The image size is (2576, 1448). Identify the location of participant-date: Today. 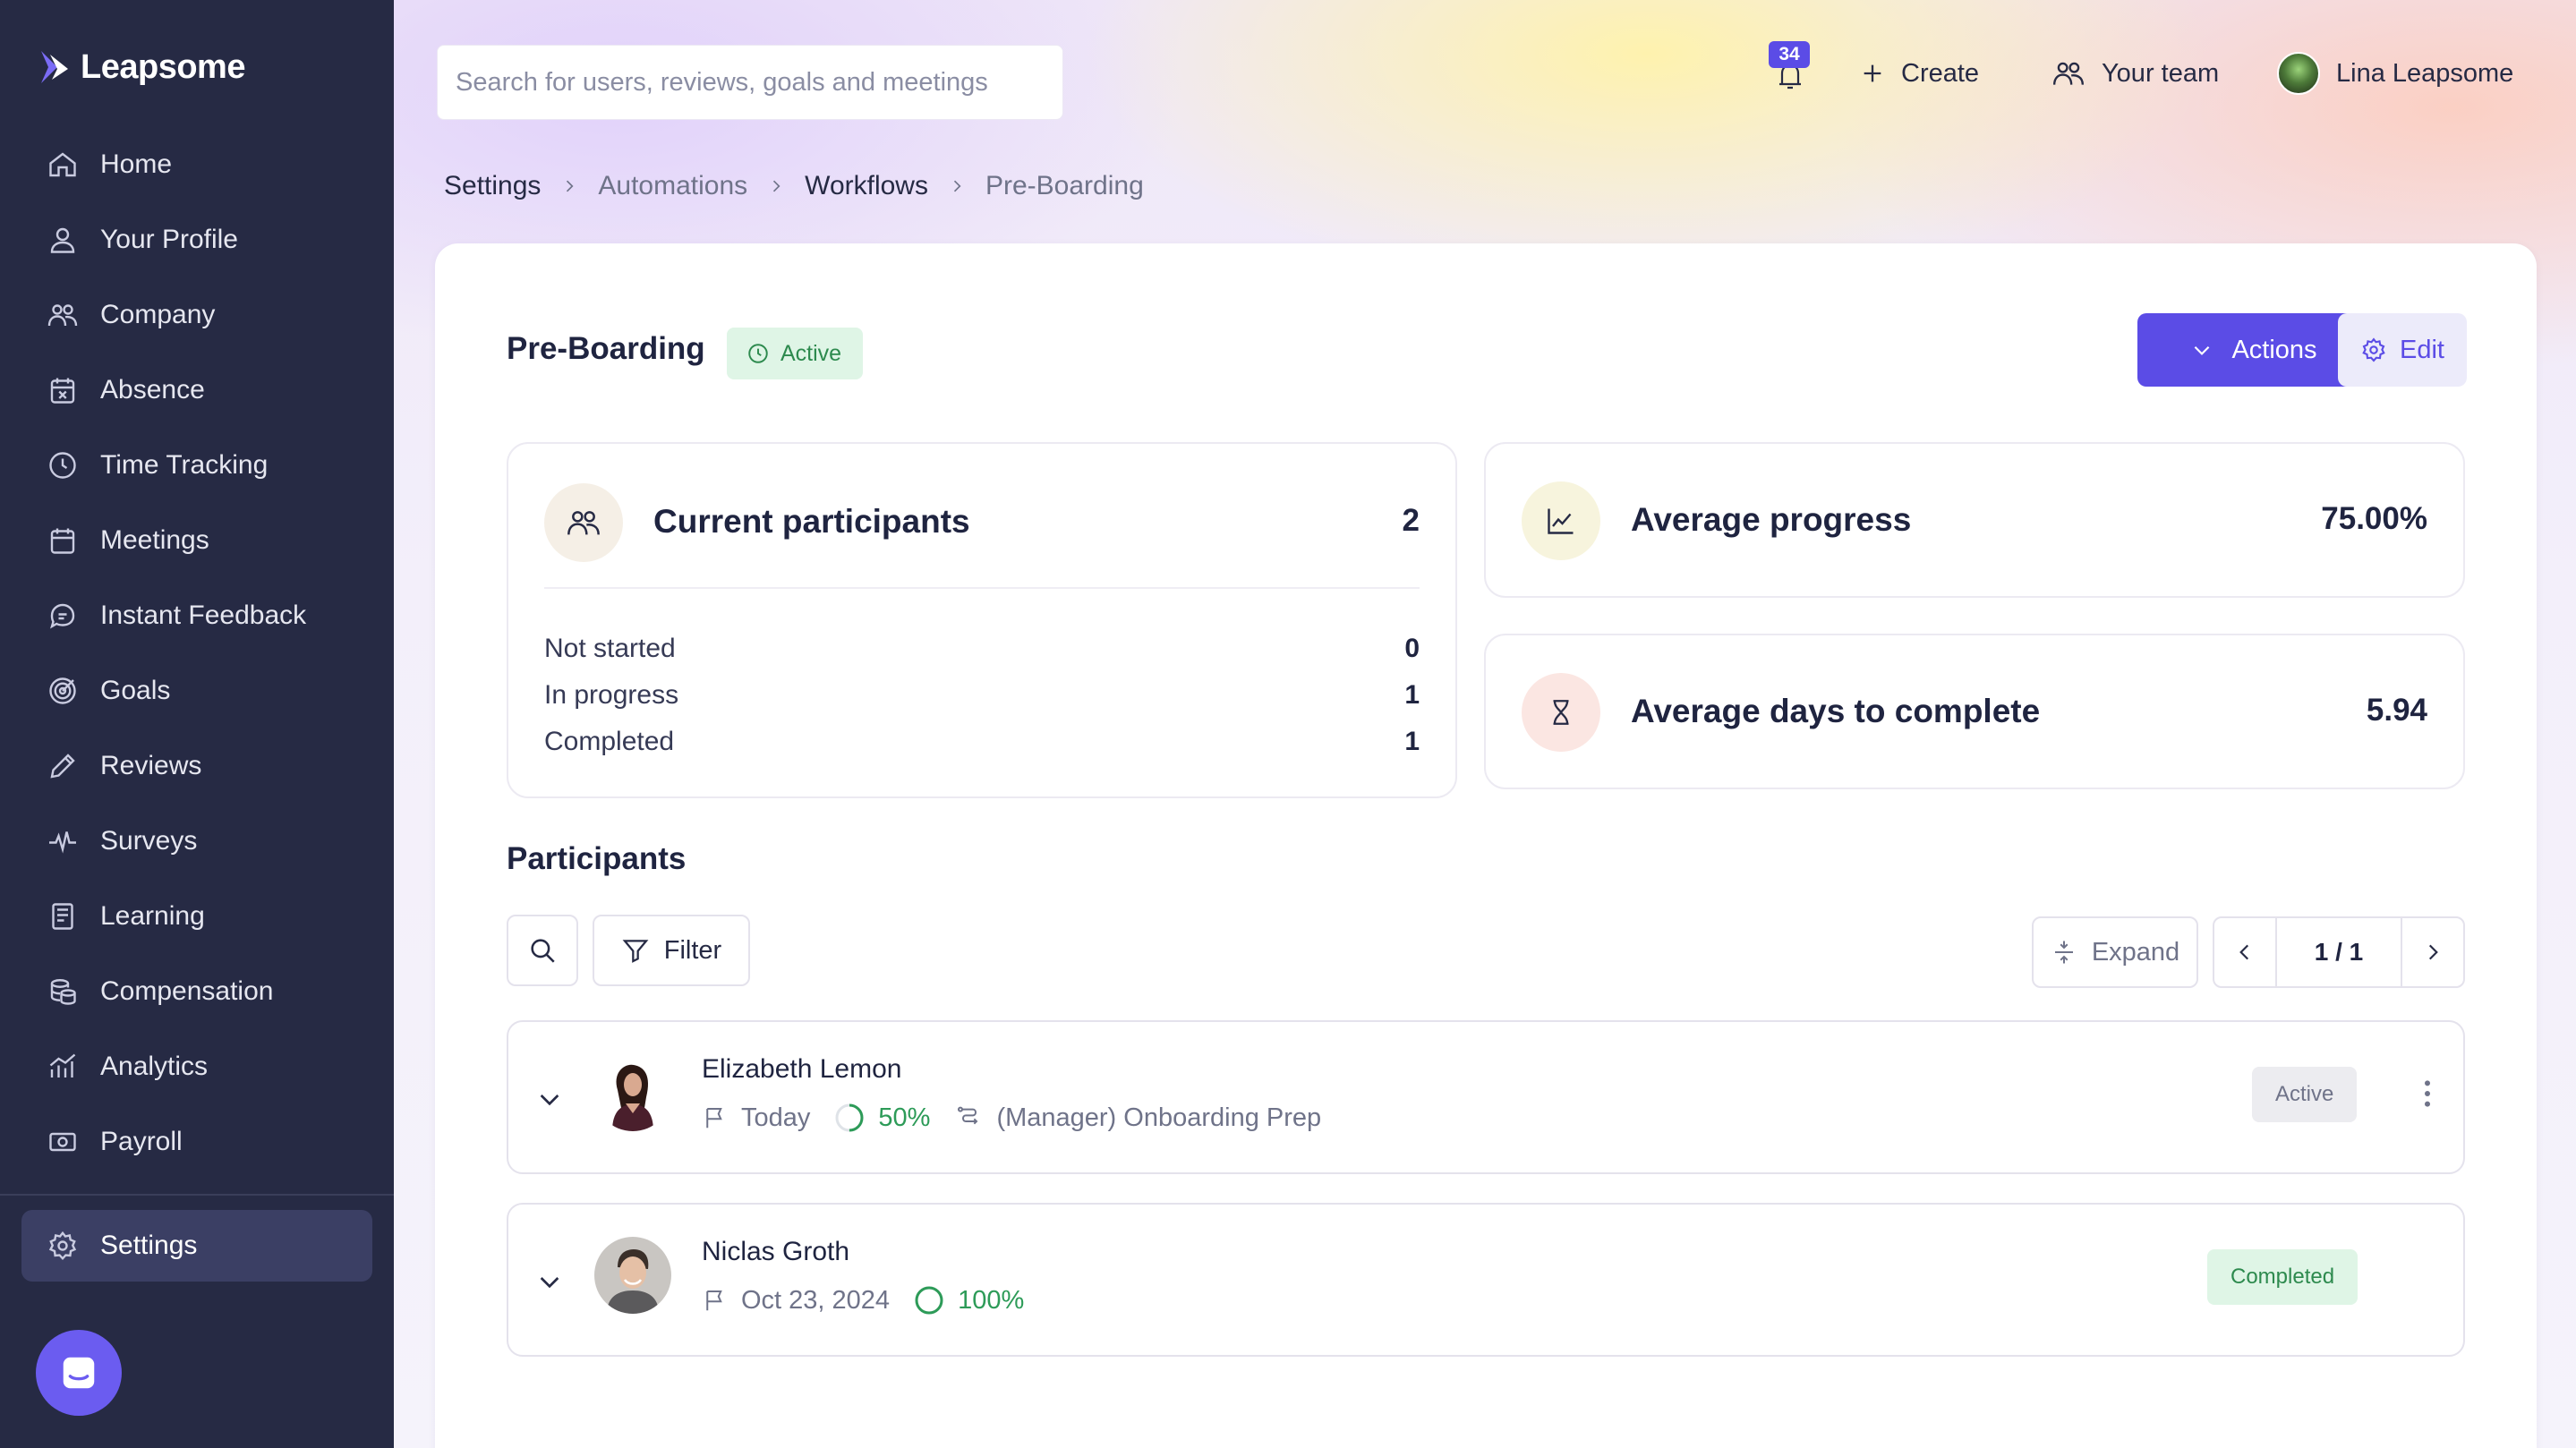
(776, 1117).